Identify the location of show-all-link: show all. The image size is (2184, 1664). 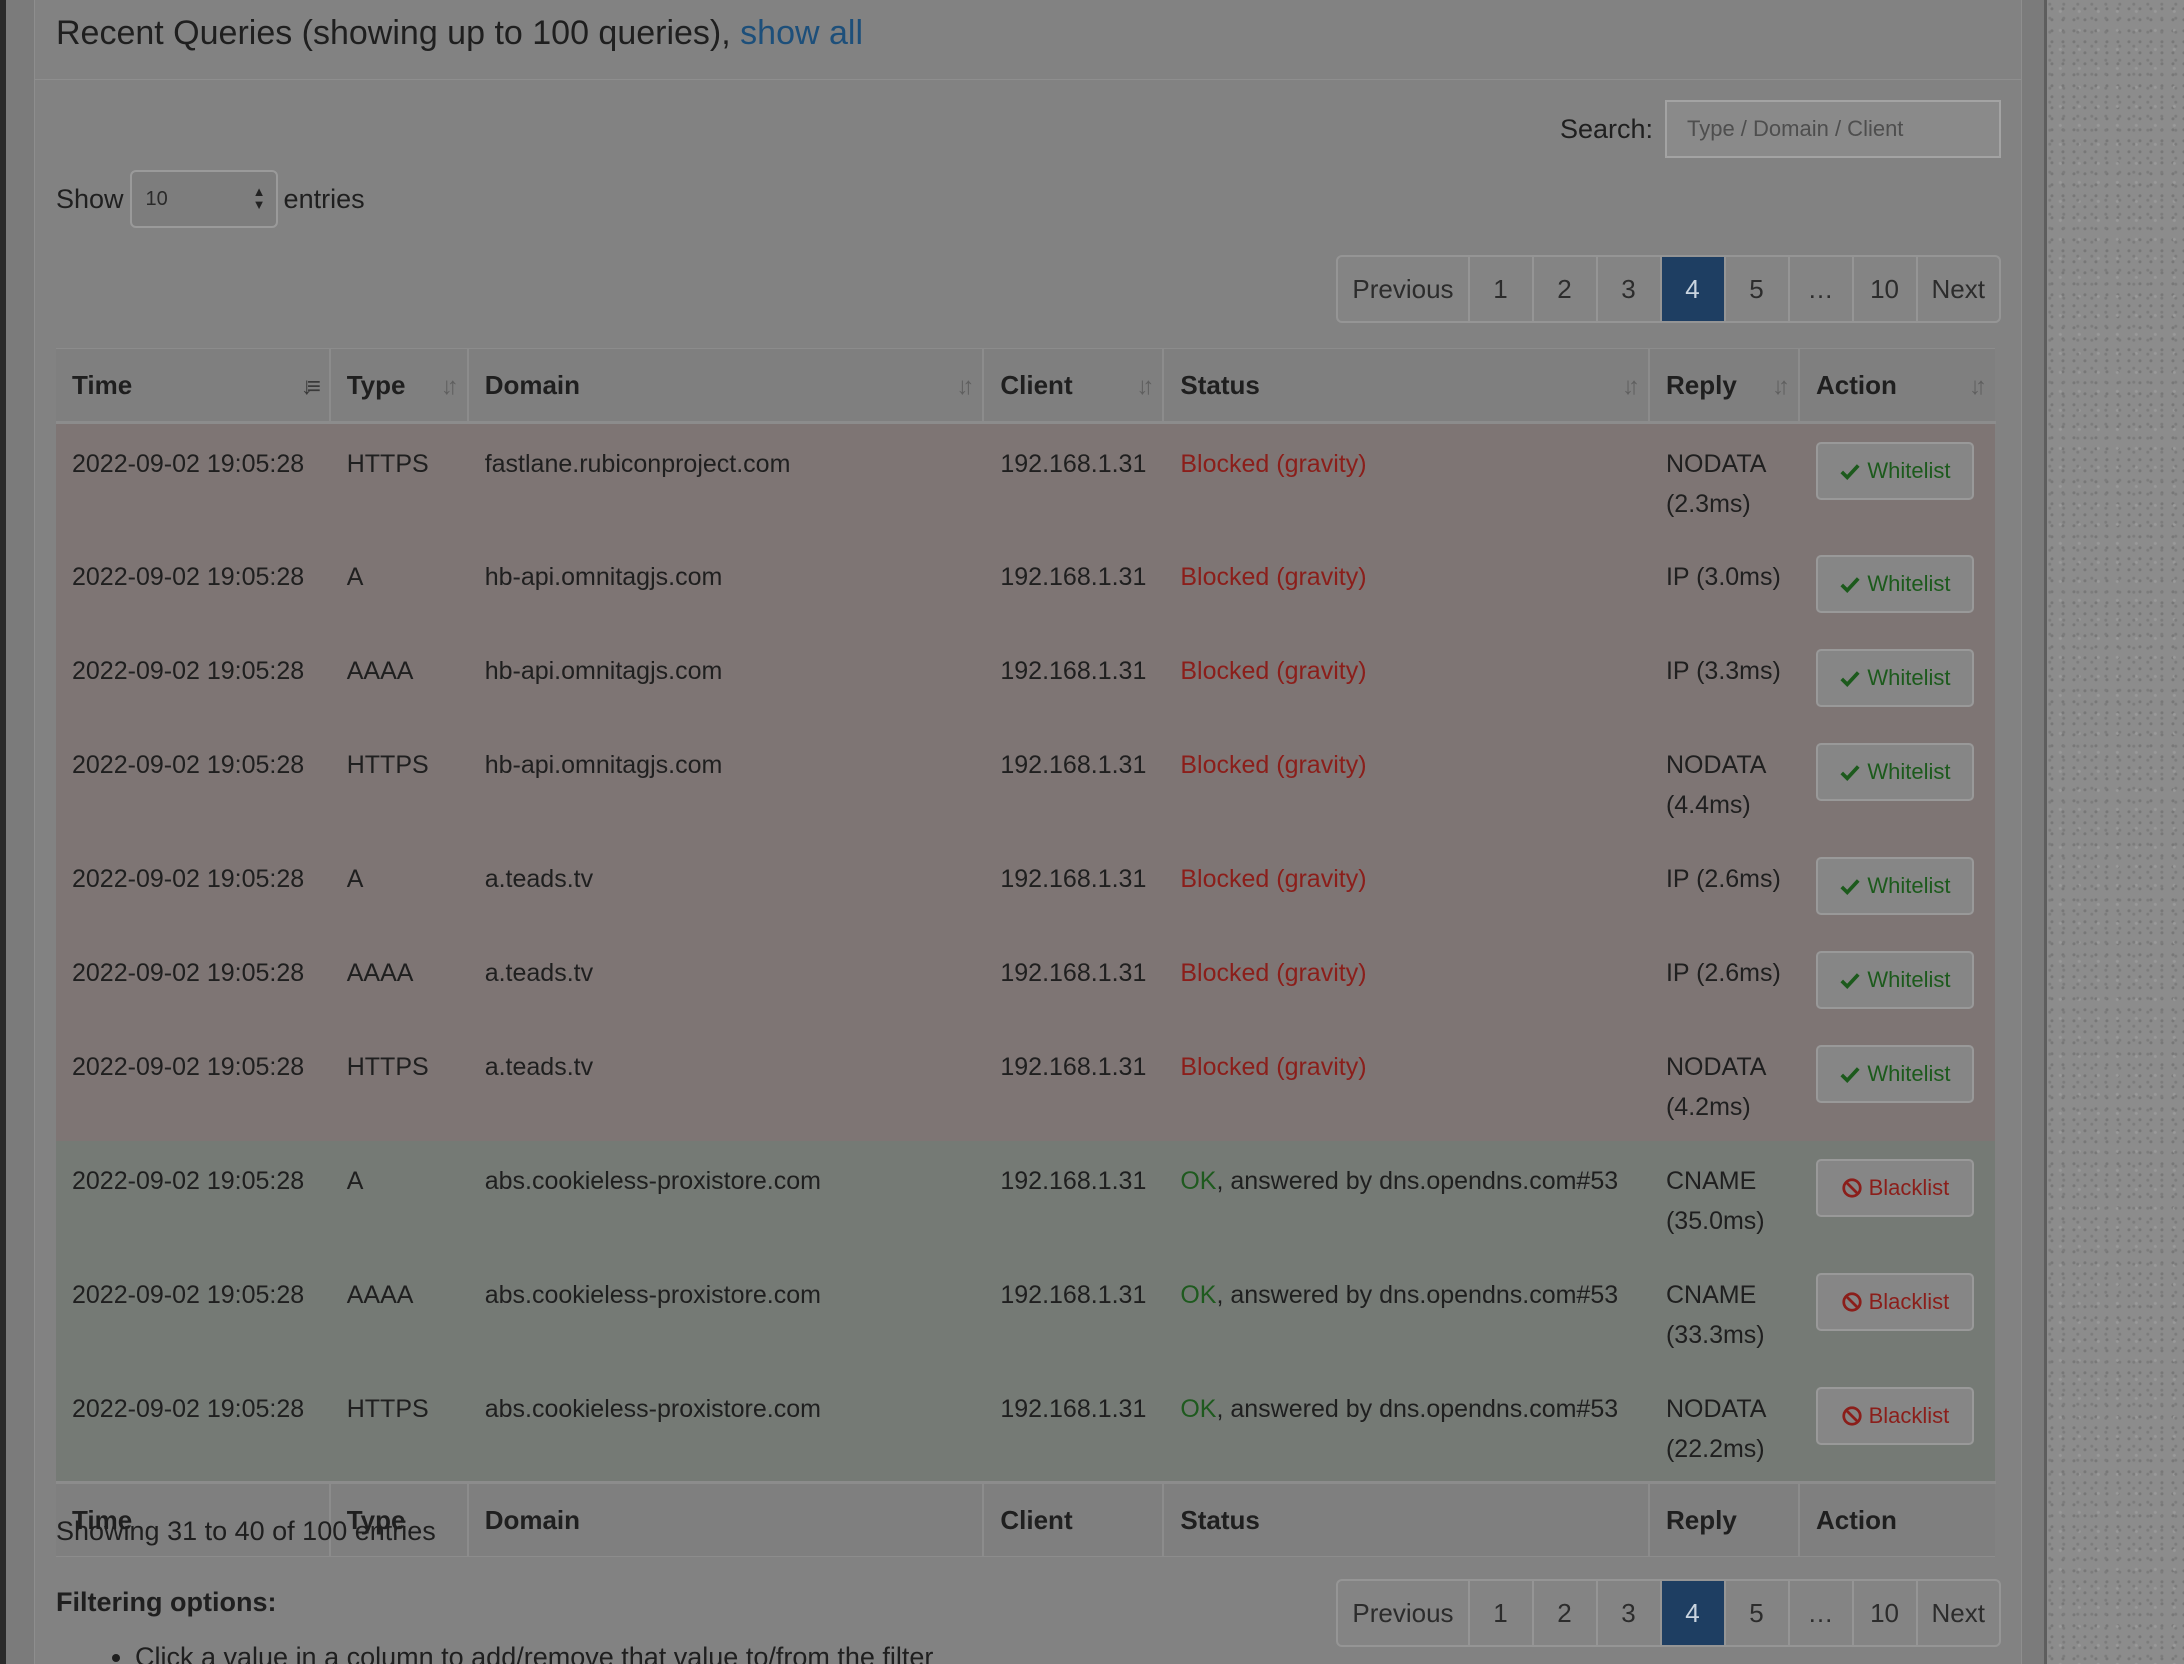
(801, 33).